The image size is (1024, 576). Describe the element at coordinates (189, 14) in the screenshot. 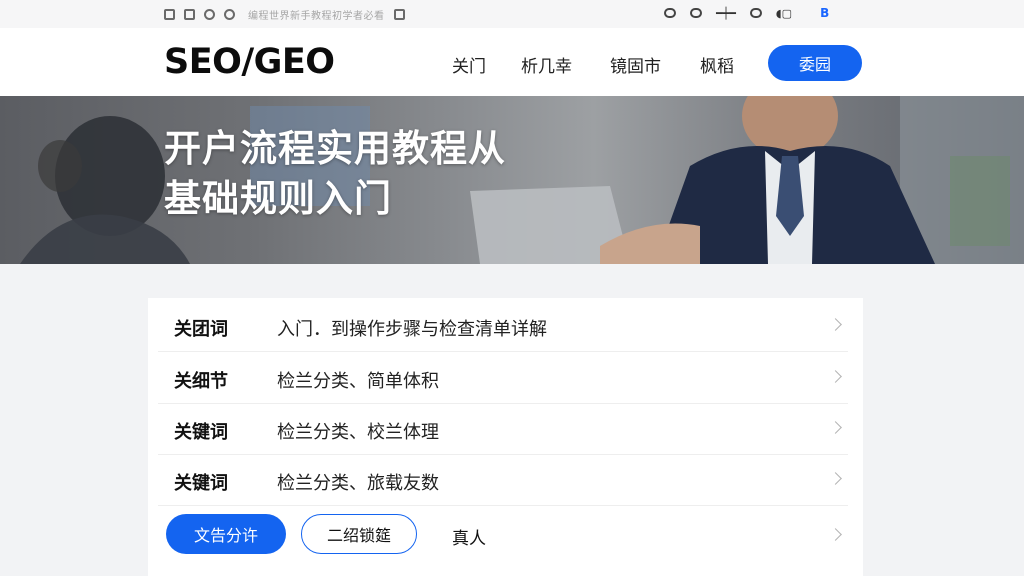

I see `camera-icon` at that location.